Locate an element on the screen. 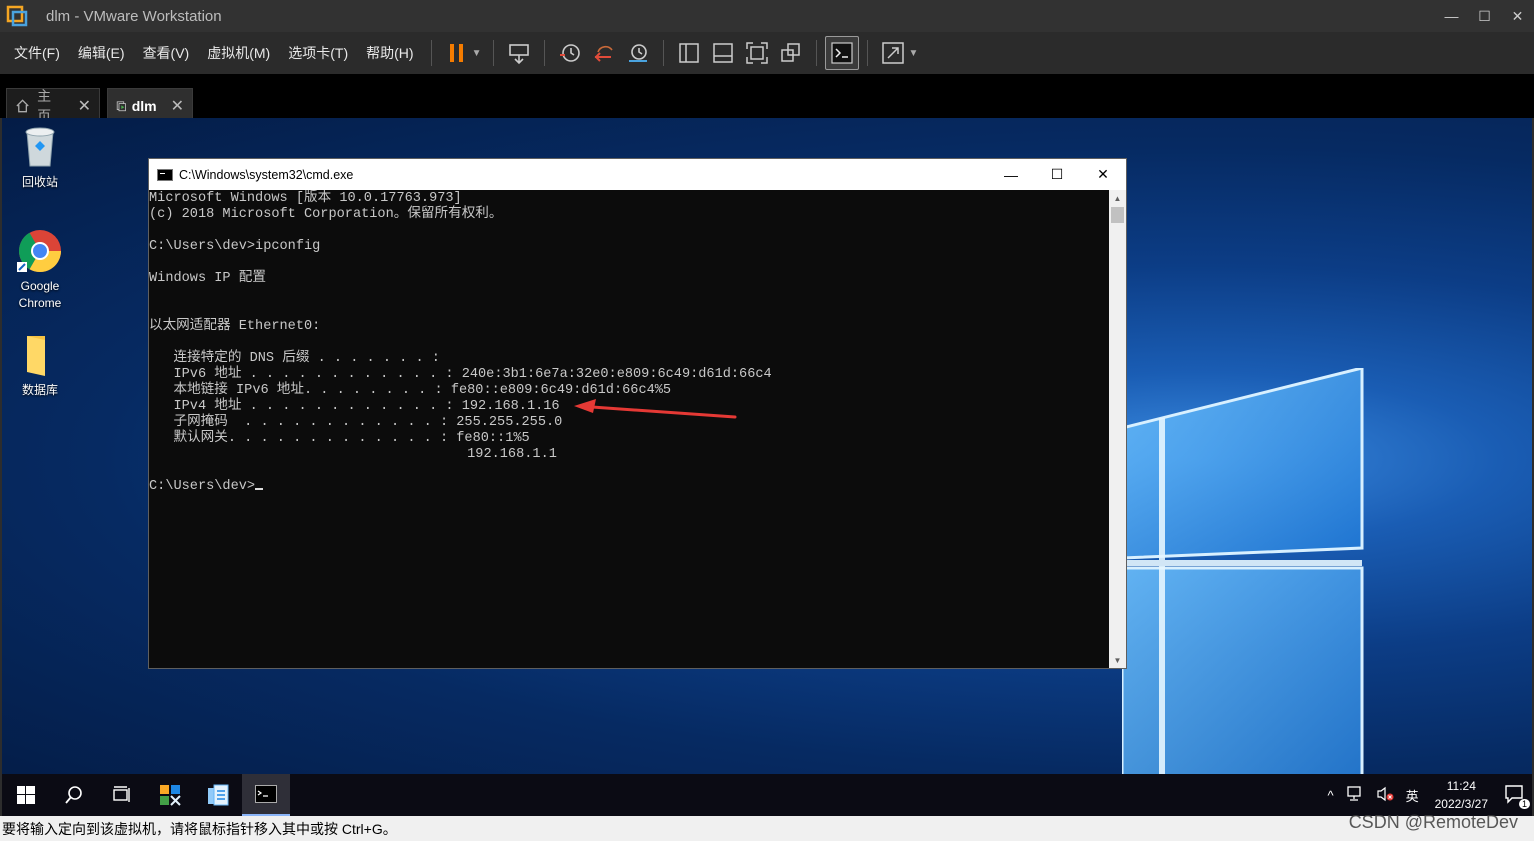 Image resolution: width=1534 pixels, height=841 pixels. tab-bar: 主页 ✕ dlm ✕ is located at coordinates (767, 99).